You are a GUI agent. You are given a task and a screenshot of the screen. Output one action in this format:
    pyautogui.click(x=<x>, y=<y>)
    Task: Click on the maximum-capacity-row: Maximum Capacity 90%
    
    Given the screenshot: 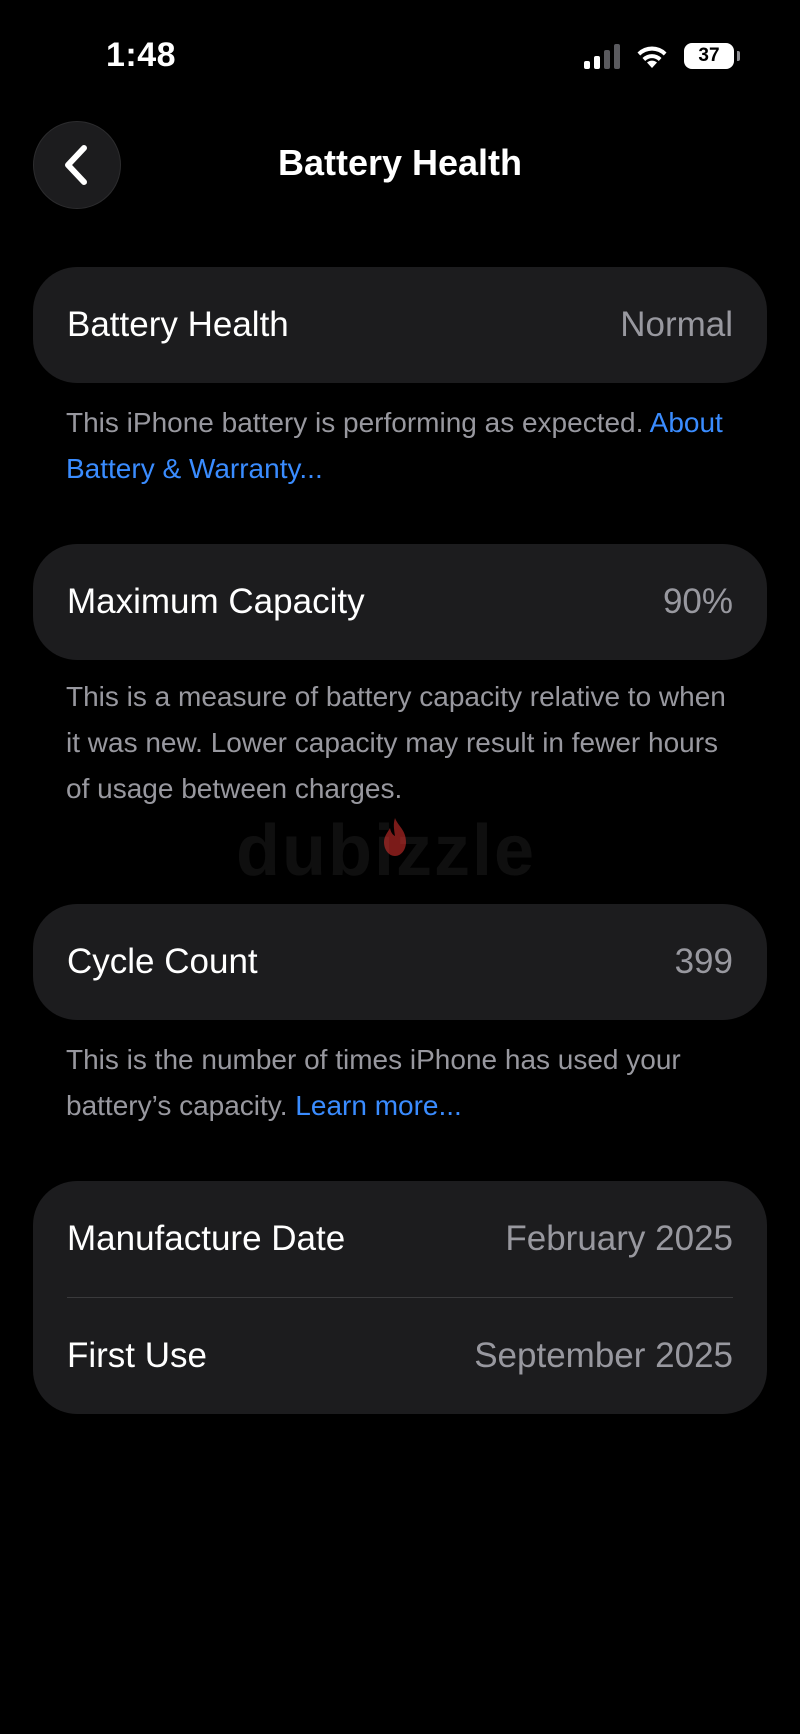 What is the action you would take?
    pyautogui.click(x=400, y=602)
    